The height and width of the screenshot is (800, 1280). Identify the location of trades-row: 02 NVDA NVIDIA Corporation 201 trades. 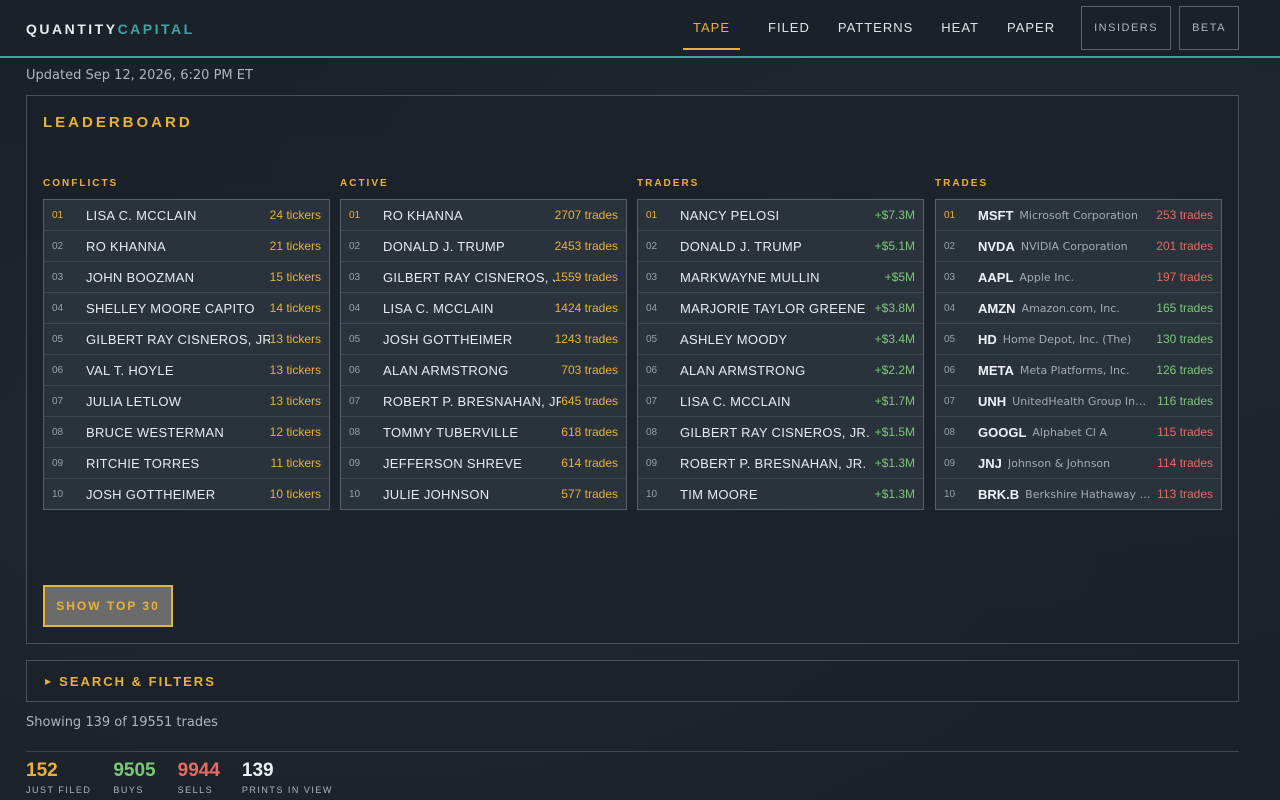
(1078, 245).